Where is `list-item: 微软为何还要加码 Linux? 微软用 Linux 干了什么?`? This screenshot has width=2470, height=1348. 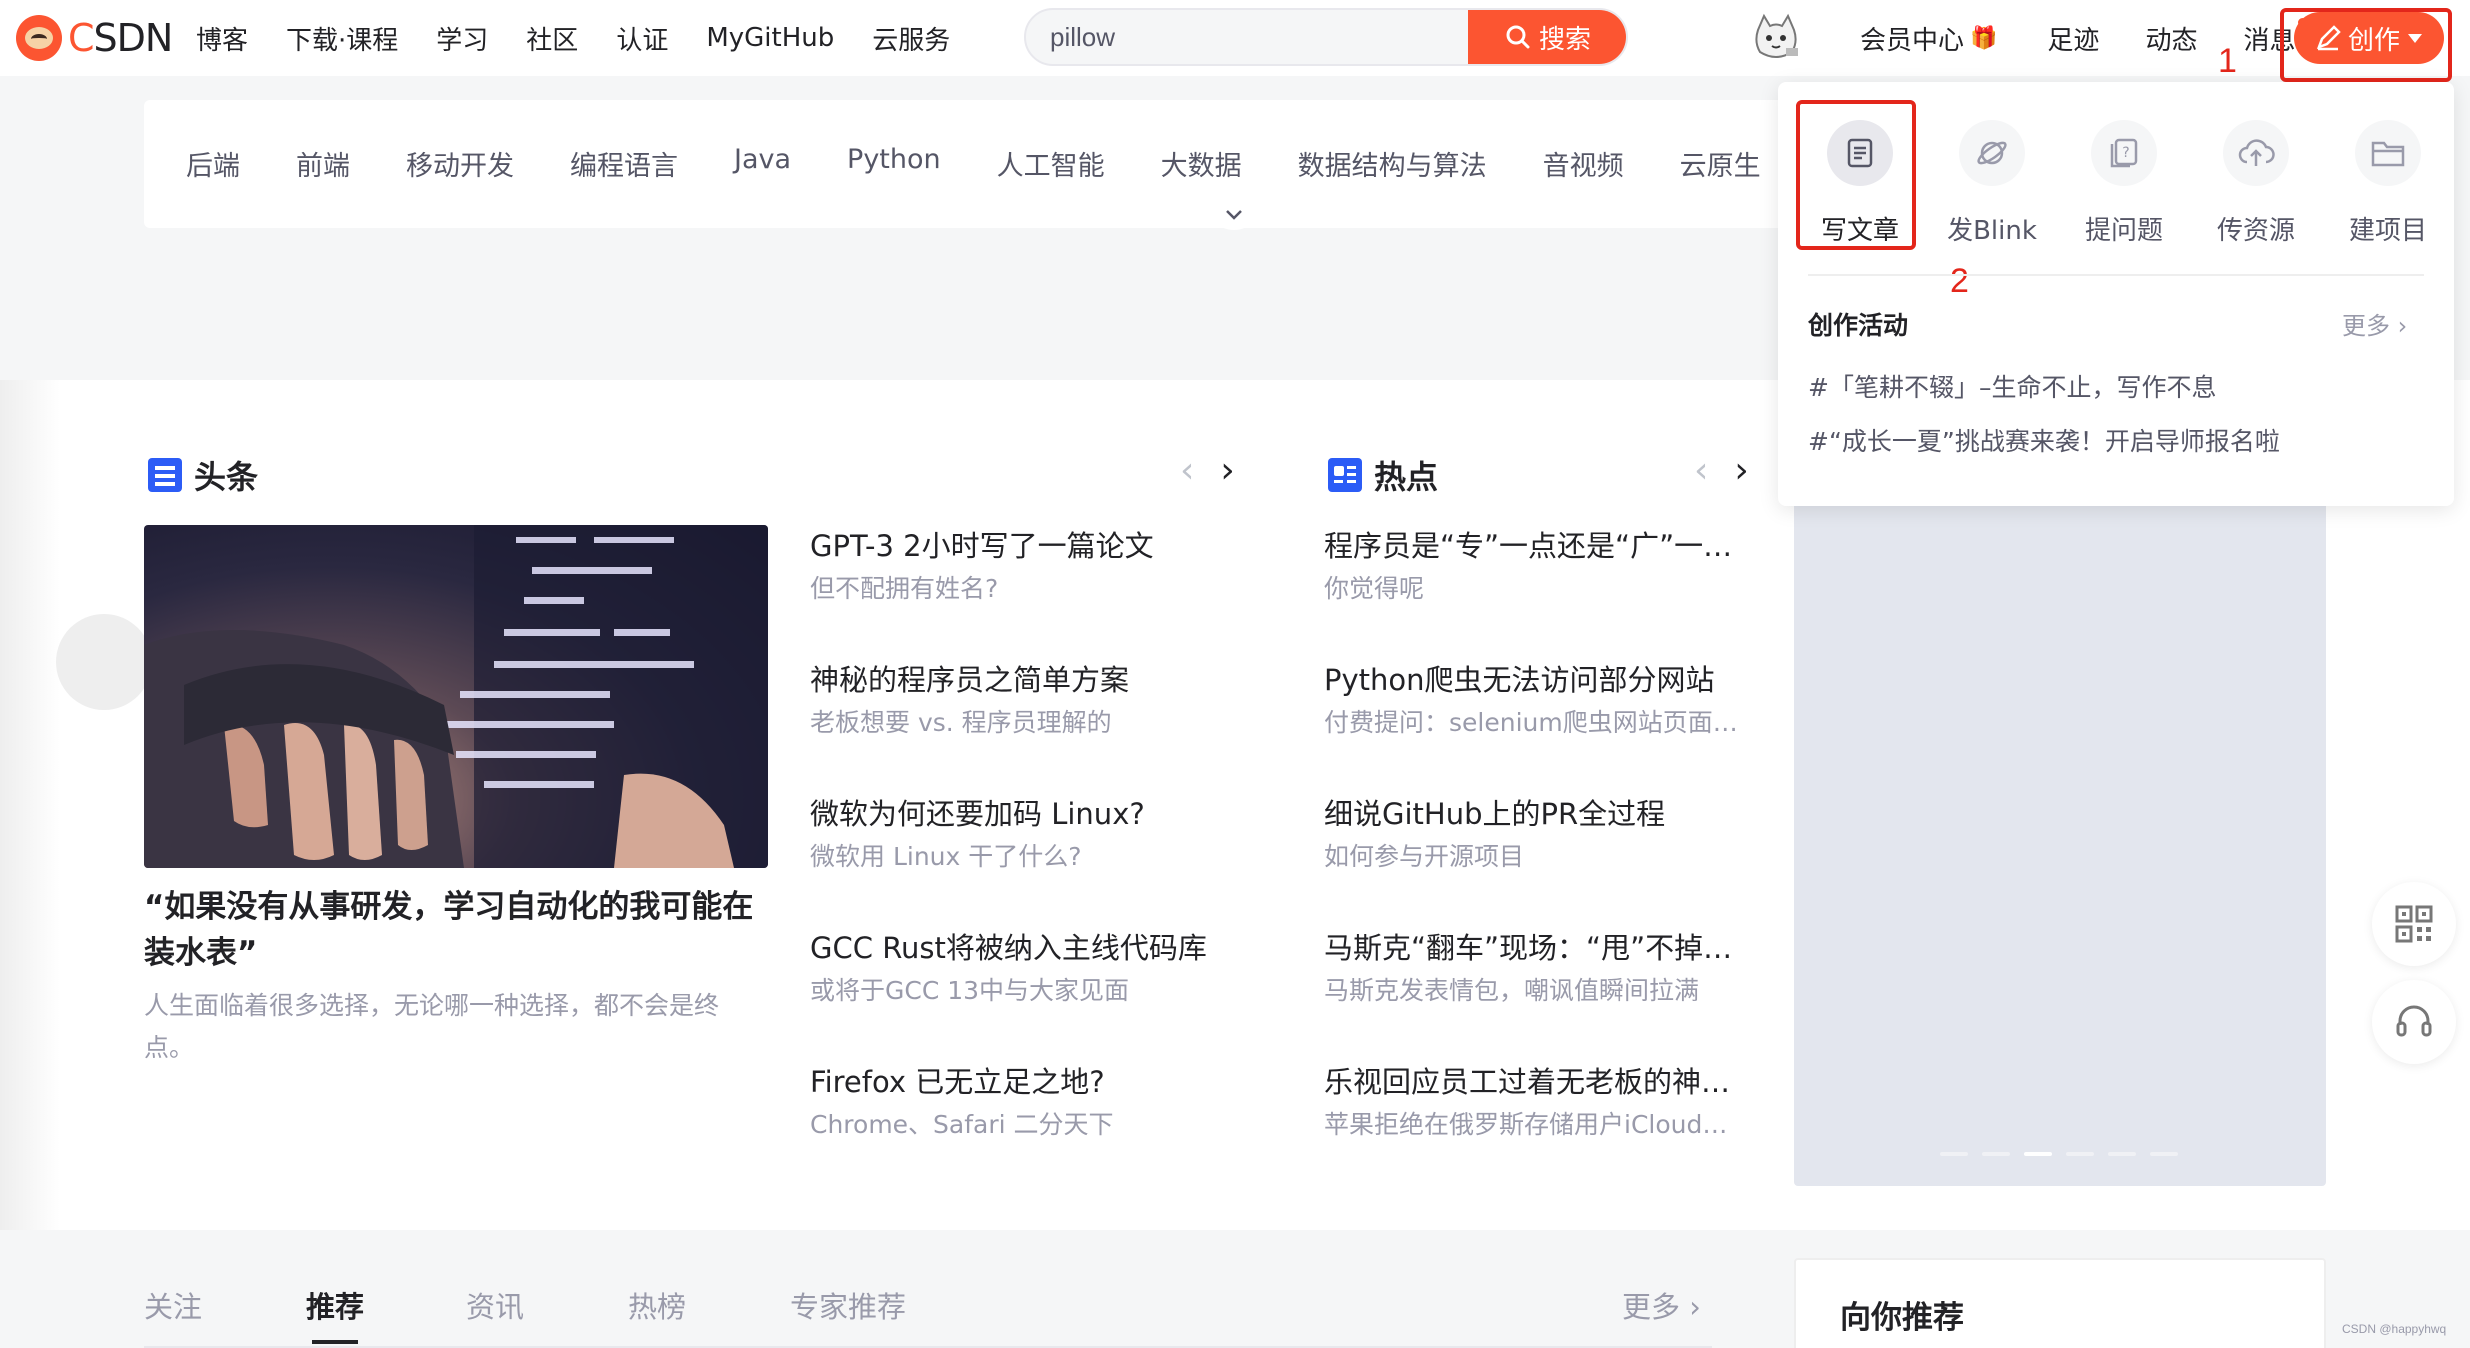 list-item: 微软为何还要加码 Linux? 微软用 Linux 干了什么? is located at coordinates (1030, 859).